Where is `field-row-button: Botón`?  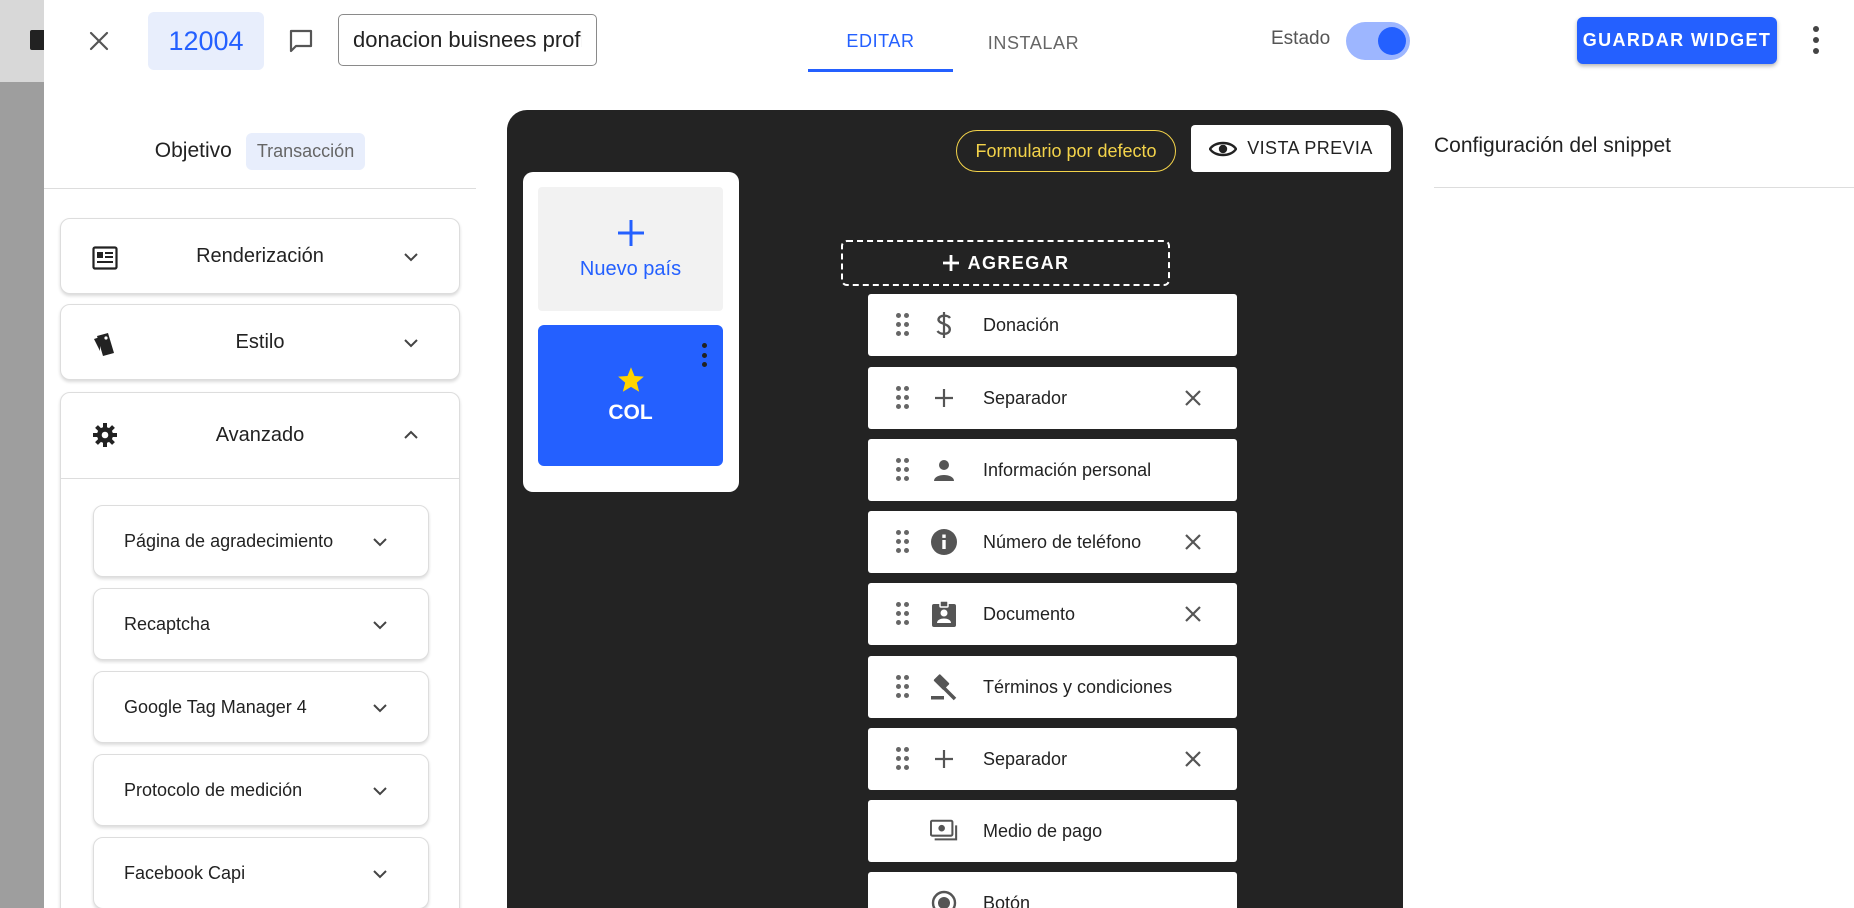
field-row-button: Botón is located at coordinates (1052, 890).